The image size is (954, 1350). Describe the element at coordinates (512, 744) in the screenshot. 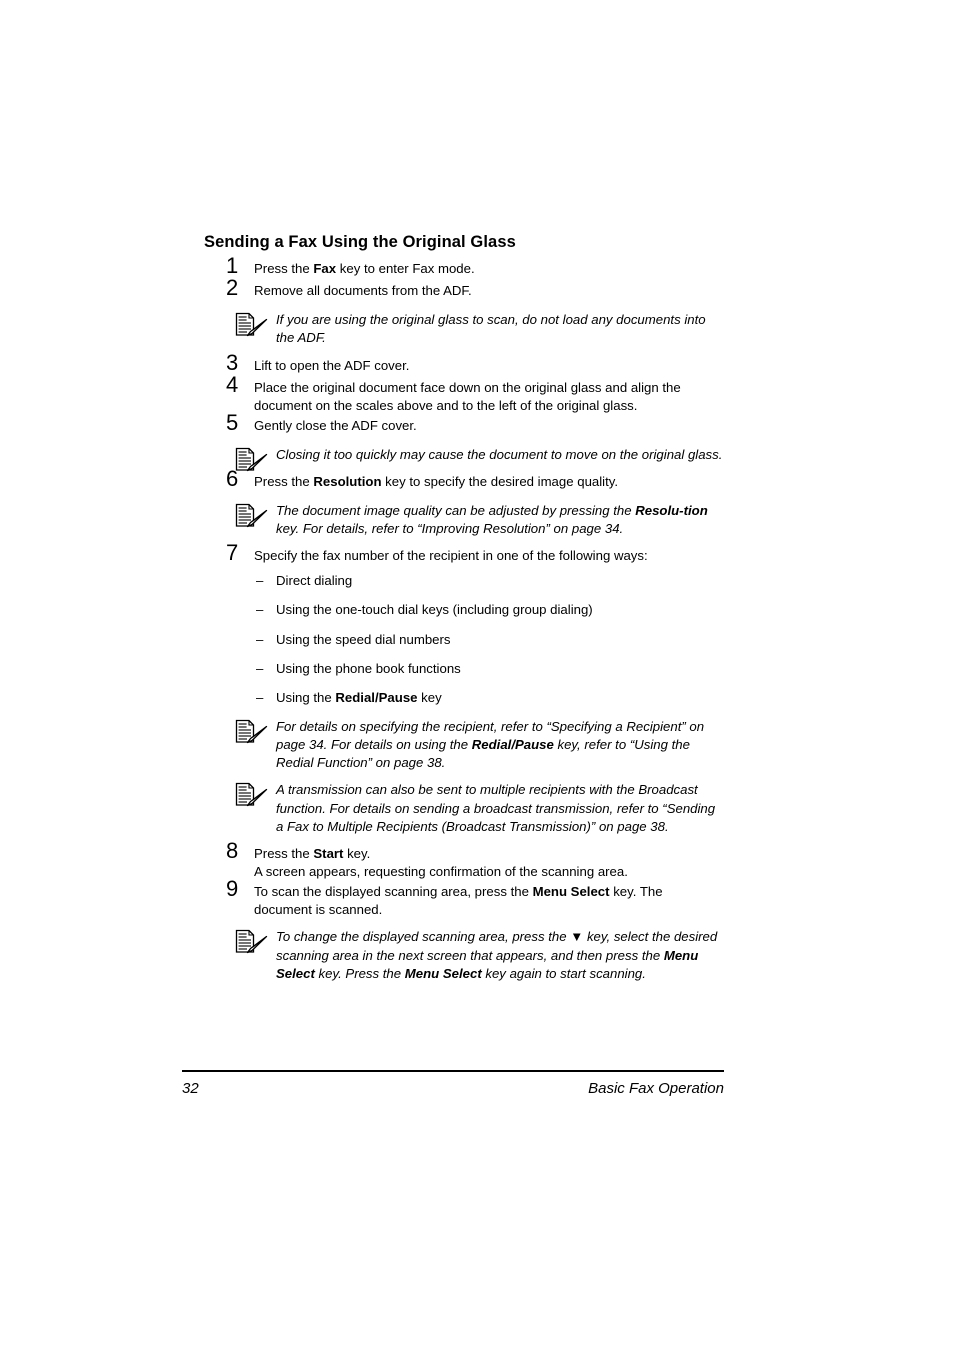

I see `note-text-bold: Redial/Pause` at that location.